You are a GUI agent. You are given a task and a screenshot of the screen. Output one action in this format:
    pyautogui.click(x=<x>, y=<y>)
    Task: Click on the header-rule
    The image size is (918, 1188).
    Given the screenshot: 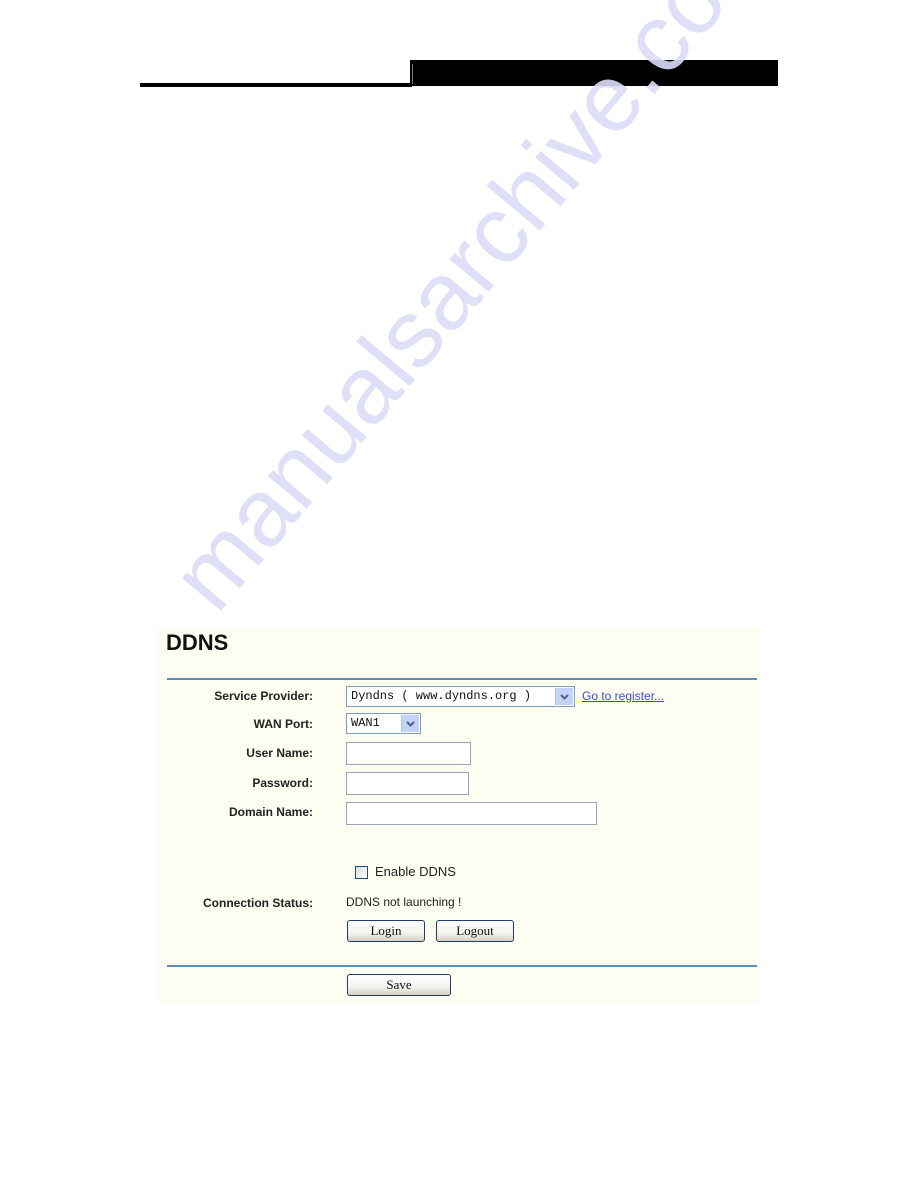 What is the action you would take?
    pyautogui.click(x=276, y=85)
    